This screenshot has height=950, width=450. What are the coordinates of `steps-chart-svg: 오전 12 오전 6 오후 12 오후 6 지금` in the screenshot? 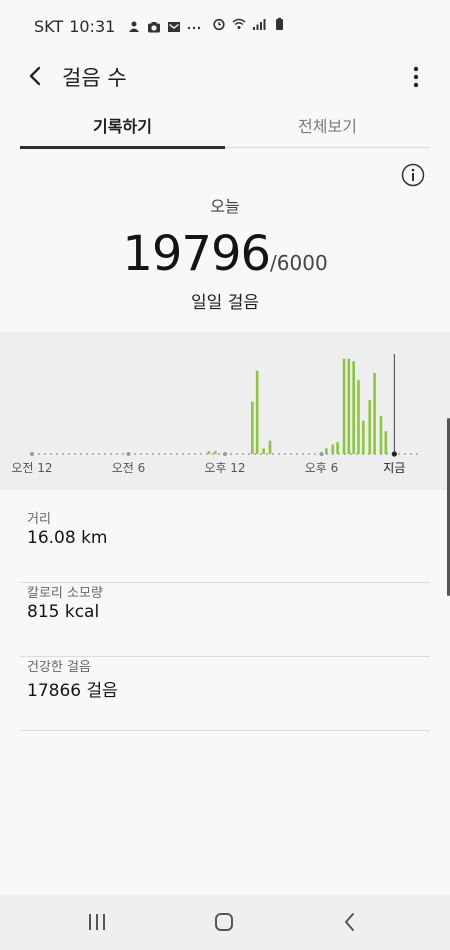 It's located at (214, 414).